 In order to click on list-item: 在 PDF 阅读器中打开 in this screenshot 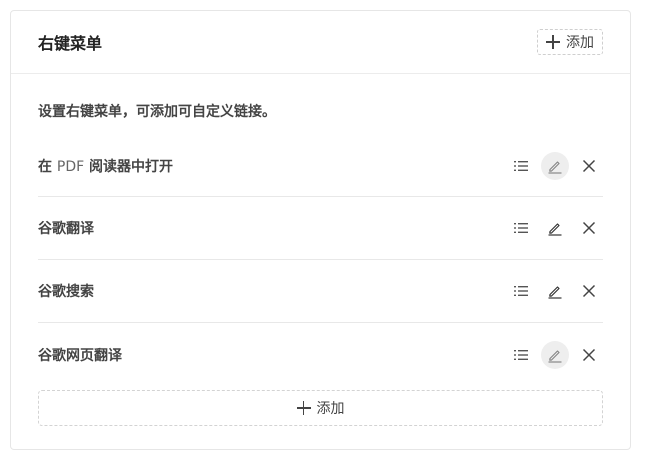, I will do `click(320, 166)`.